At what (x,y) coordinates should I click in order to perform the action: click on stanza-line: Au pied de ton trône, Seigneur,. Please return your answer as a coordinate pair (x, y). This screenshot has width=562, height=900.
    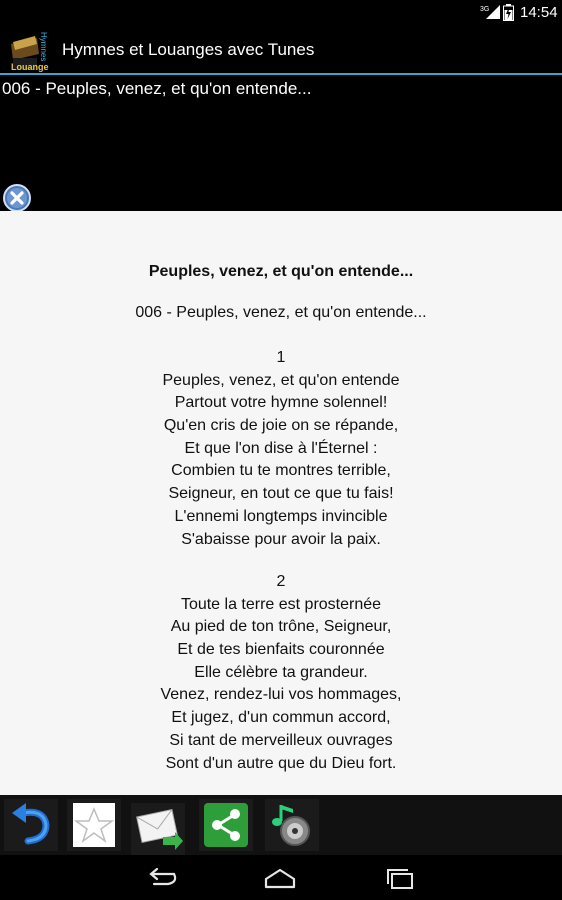
    Looking at the image, I should click on (281, 627).